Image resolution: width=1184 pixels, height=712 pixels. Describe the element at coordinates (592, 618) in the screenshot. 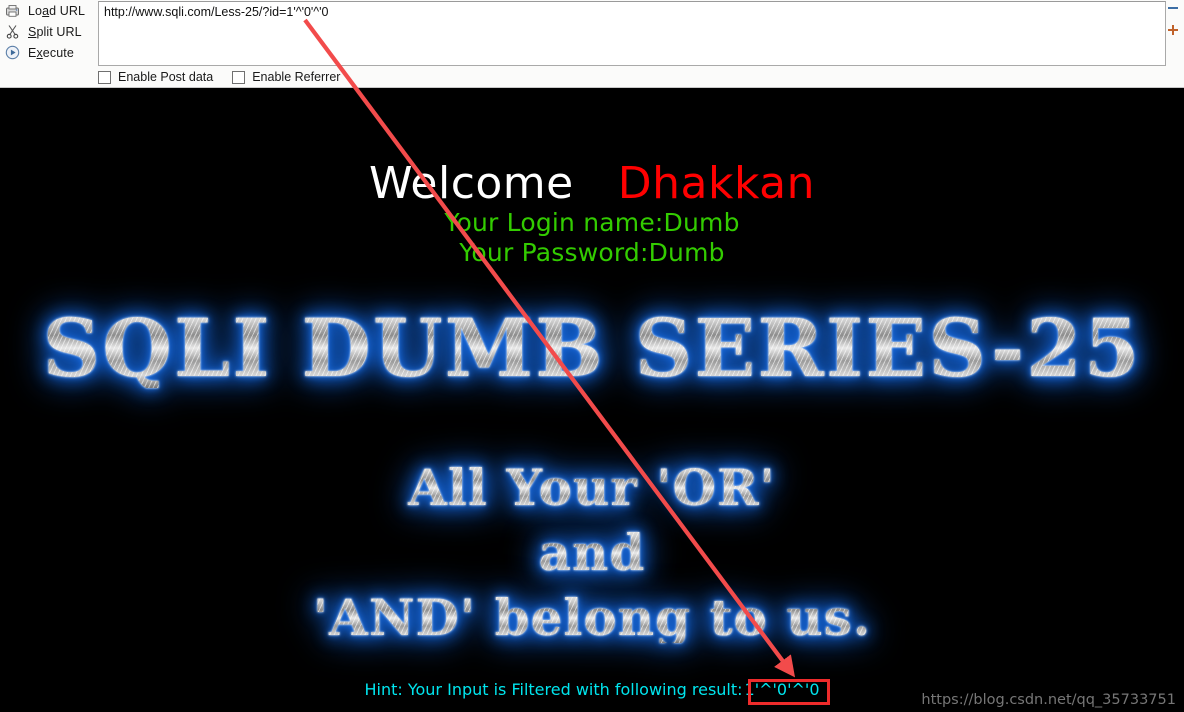

I see `tagline-line-3: 'AND' belong to us.` at that location.